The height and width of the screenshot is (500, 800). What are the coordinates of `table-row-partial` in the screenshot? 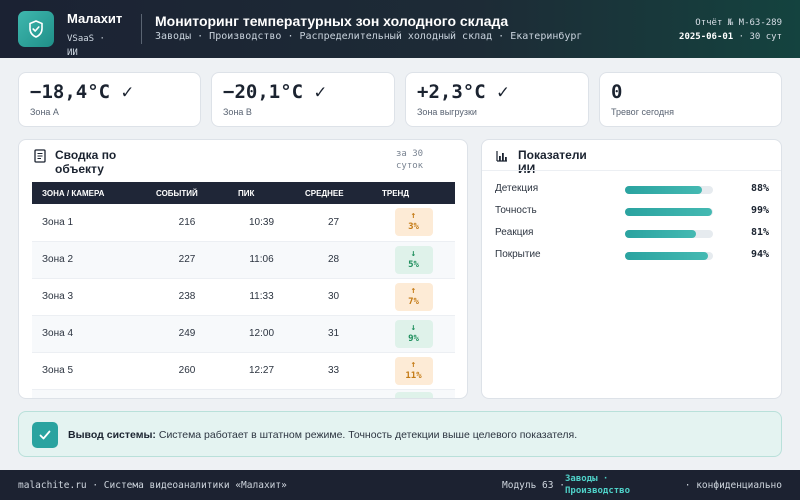 It's located at (243, 393).